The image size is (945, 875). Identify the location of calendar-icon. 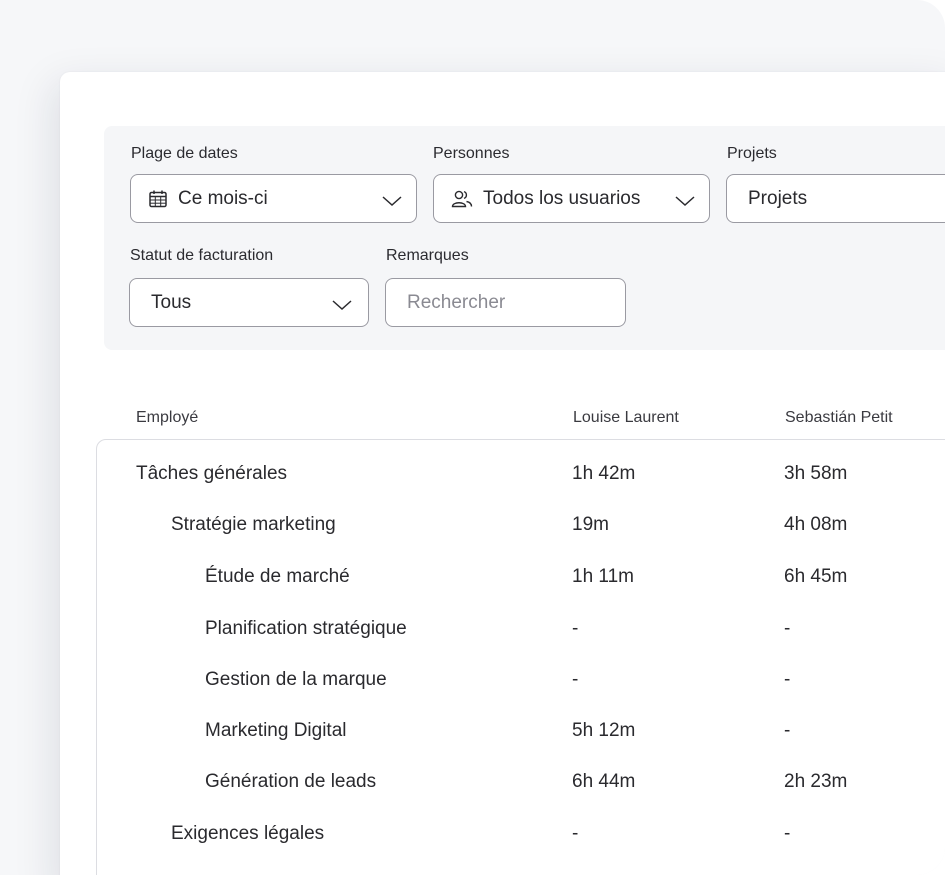
(158, 199).